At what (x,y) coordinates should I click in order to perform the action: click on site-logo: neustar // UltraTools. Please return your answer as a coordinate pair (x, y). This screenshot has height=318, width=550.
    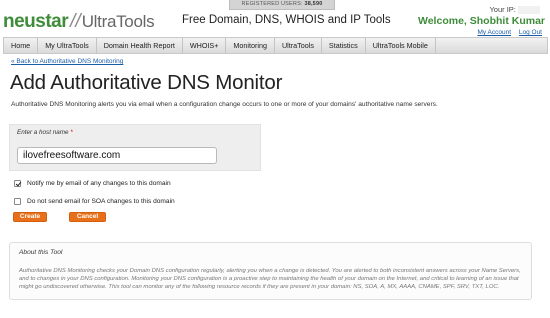
    Looking at the image, I should click on (79, 21).